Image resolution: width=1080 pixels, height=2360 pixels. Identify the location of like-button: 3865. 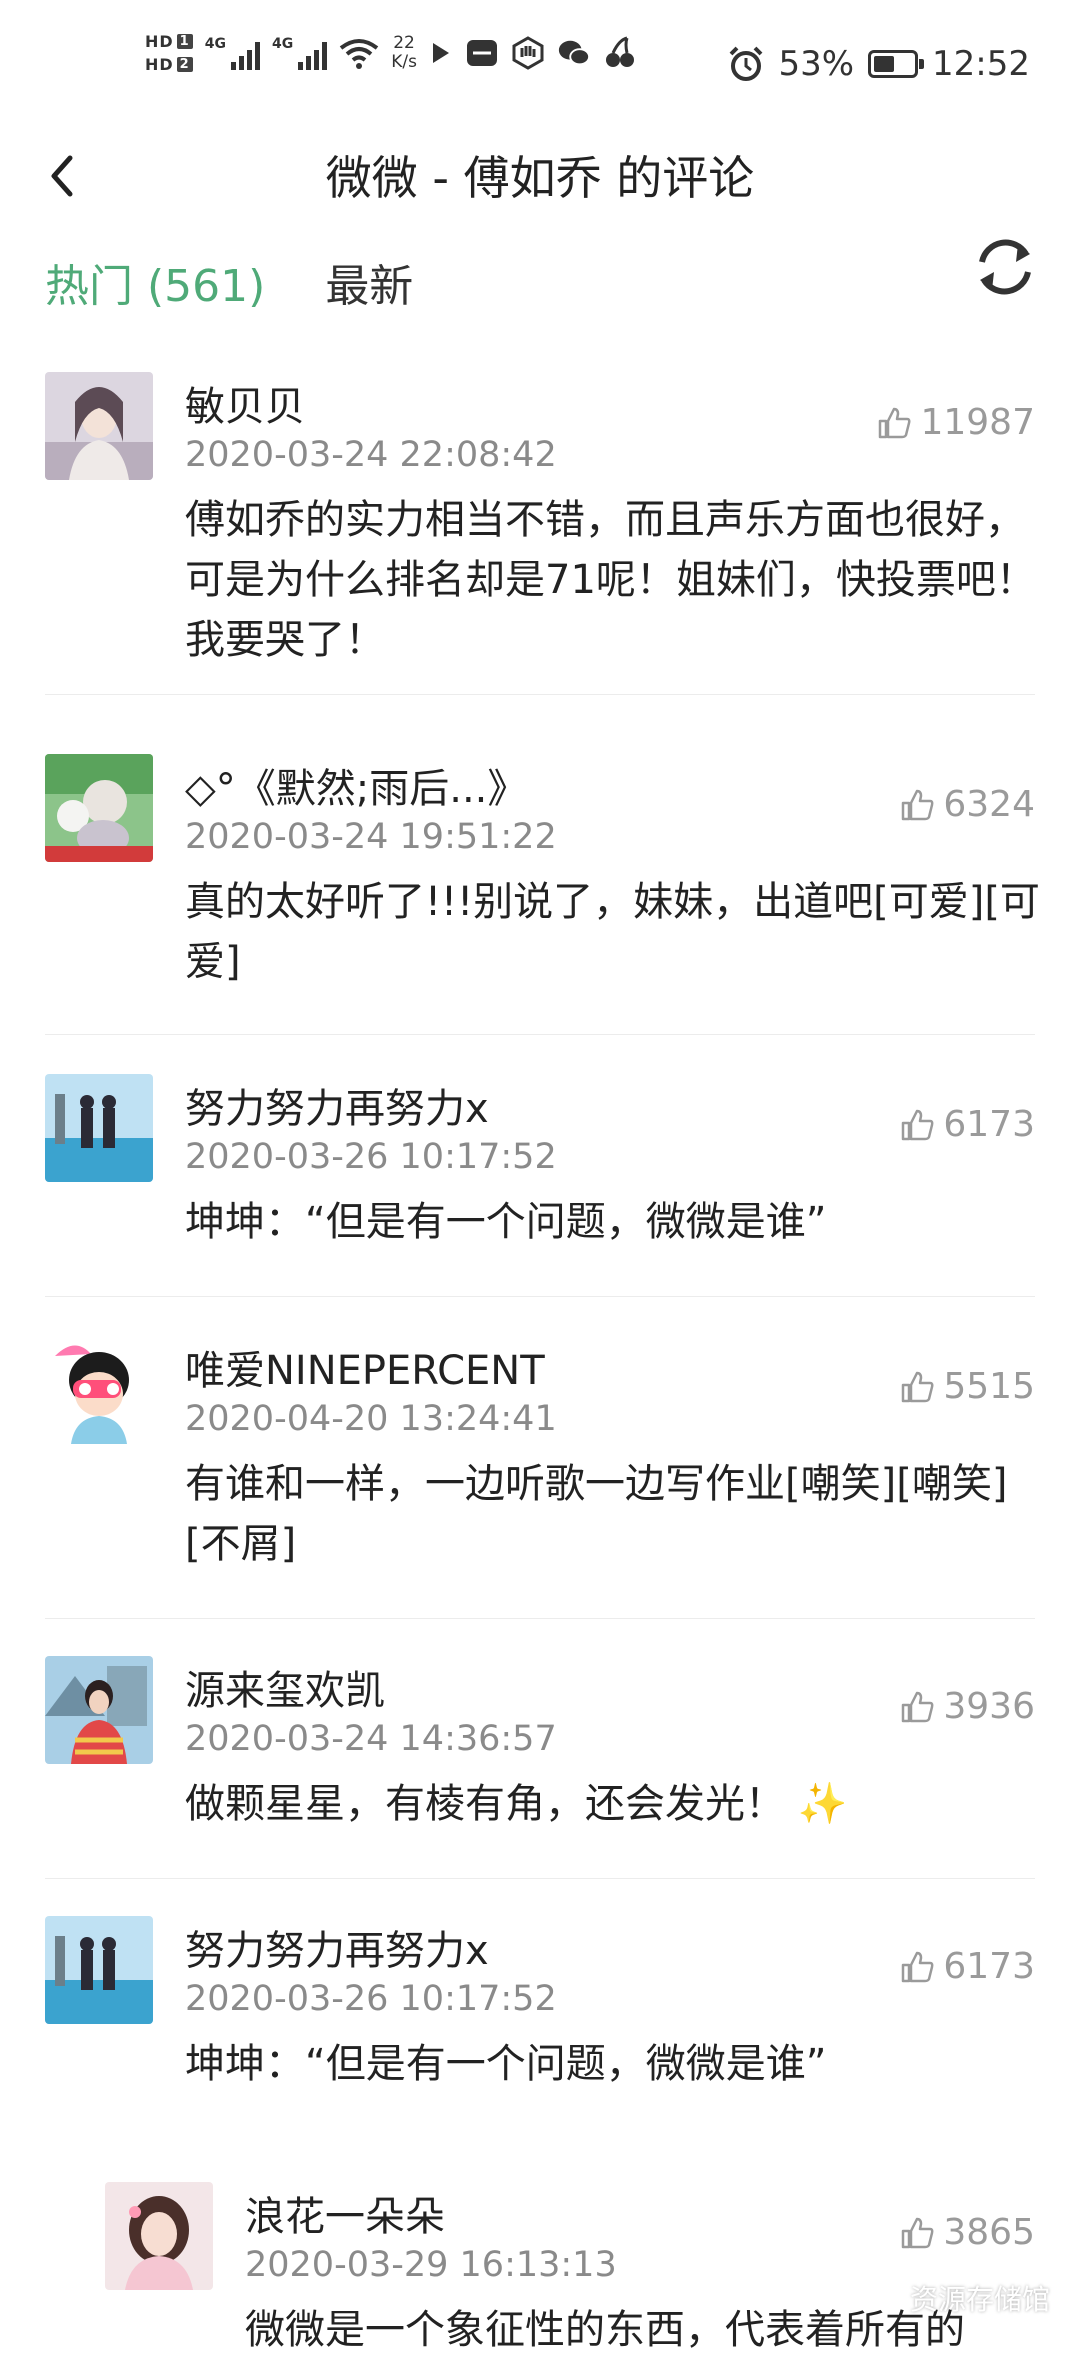
(967, 2232).